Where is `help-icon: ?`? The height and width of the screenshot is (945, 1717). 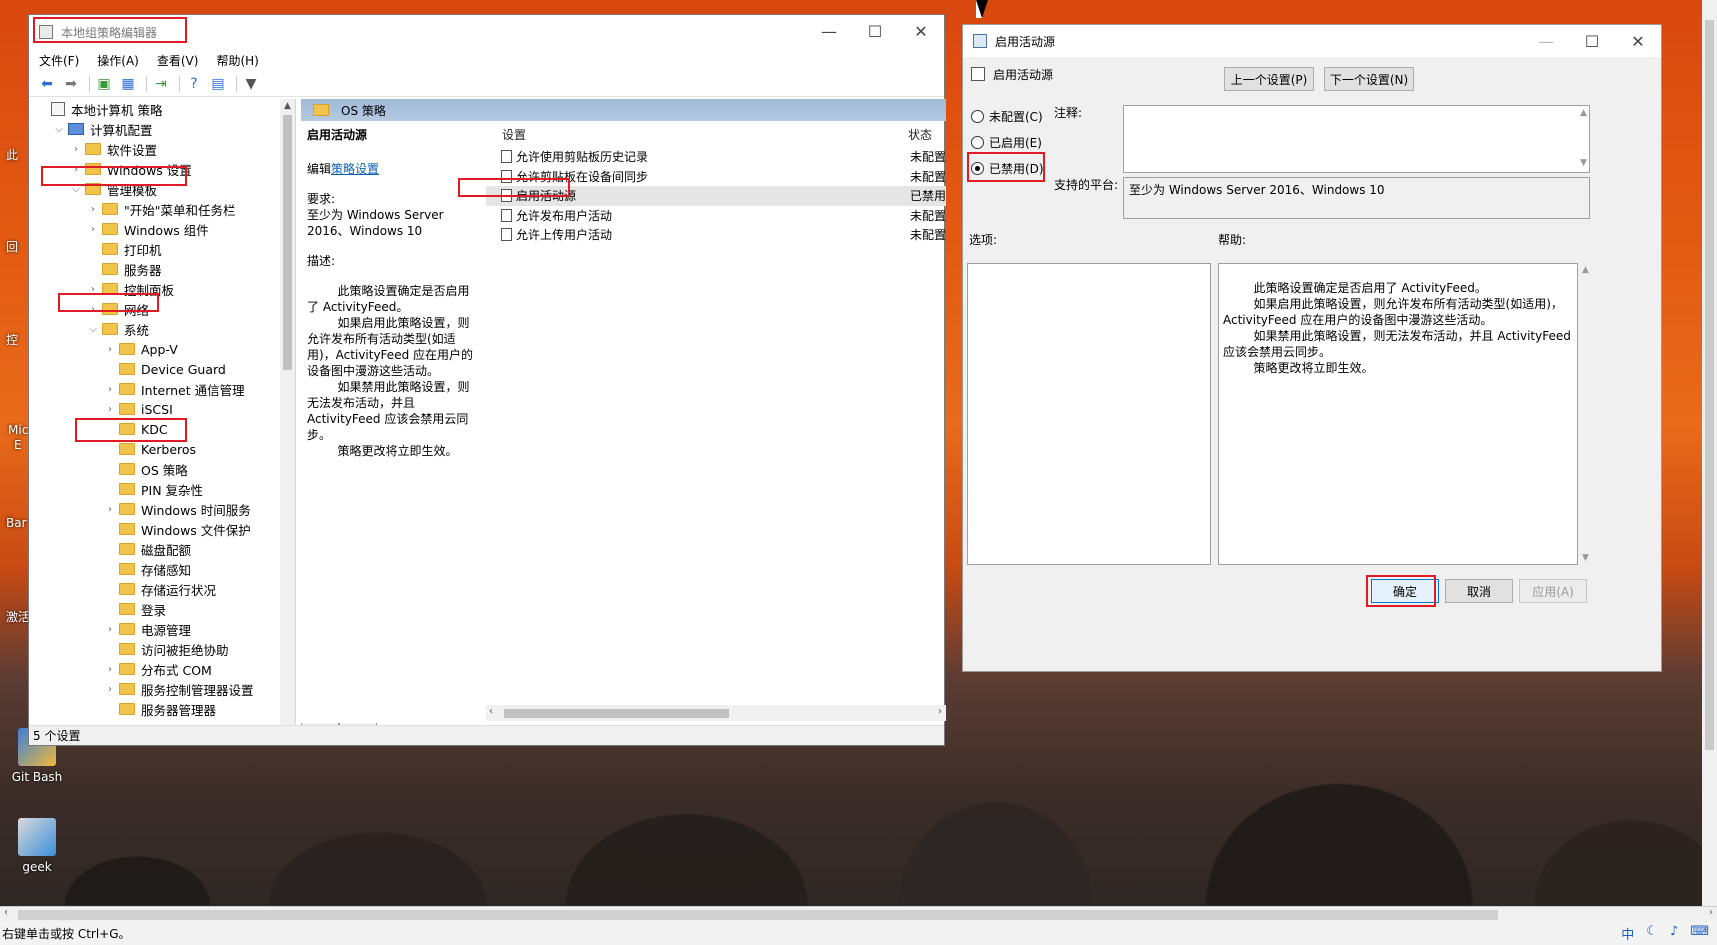 help-icon: ? is located at coordinates (194, 84).